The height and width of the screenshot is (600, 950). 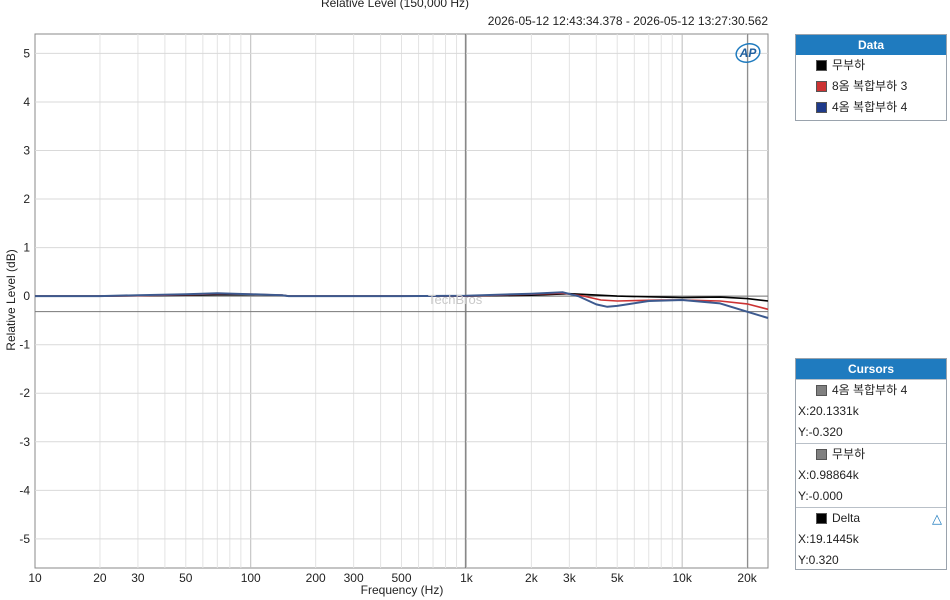 I want to click on y-tick-label: 0, so click(x=26, y=296).